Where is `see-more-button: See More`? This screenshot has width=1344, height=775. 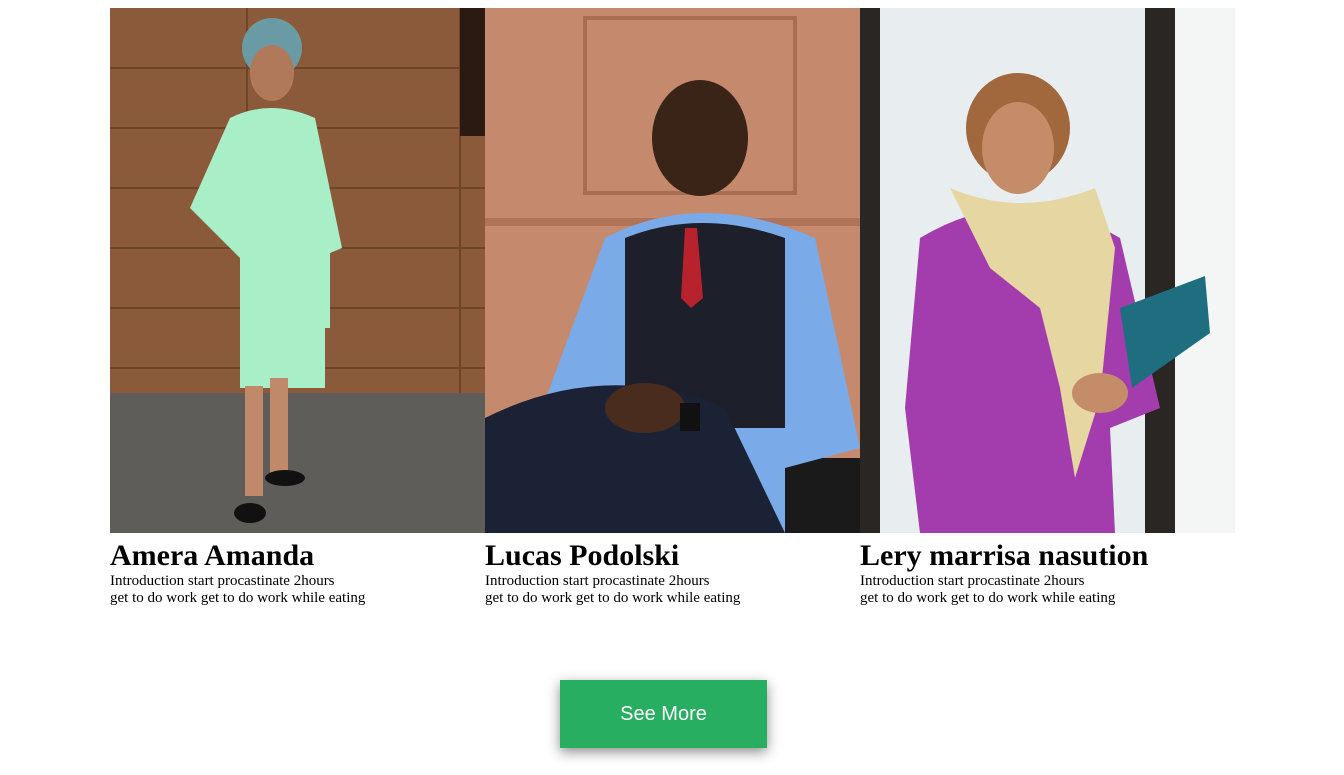
see-more-button: See More is located at coordinates (663, 714).